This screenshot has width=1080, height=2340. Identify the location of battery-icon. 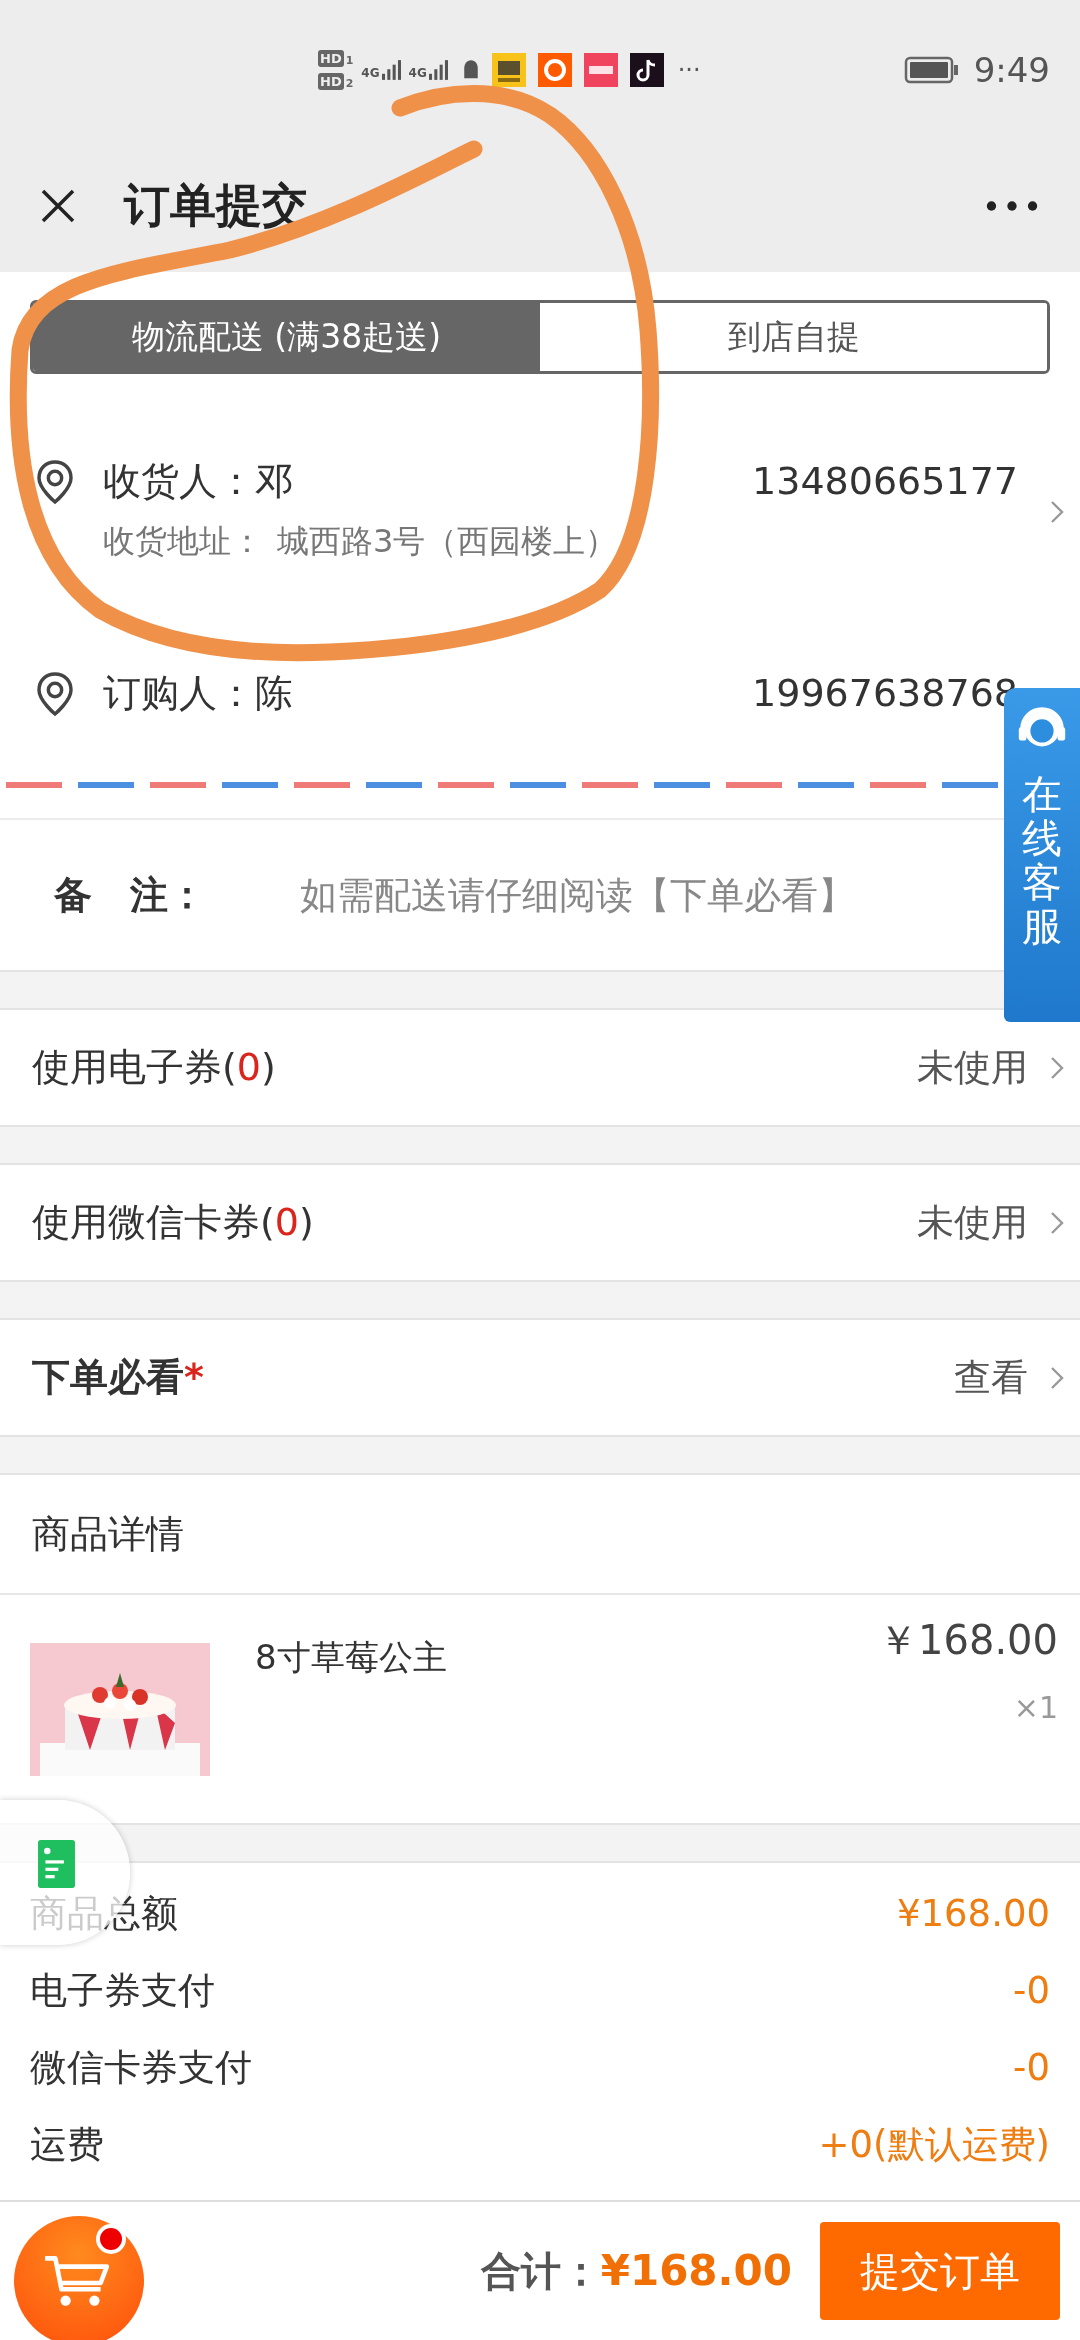
(931, 70).